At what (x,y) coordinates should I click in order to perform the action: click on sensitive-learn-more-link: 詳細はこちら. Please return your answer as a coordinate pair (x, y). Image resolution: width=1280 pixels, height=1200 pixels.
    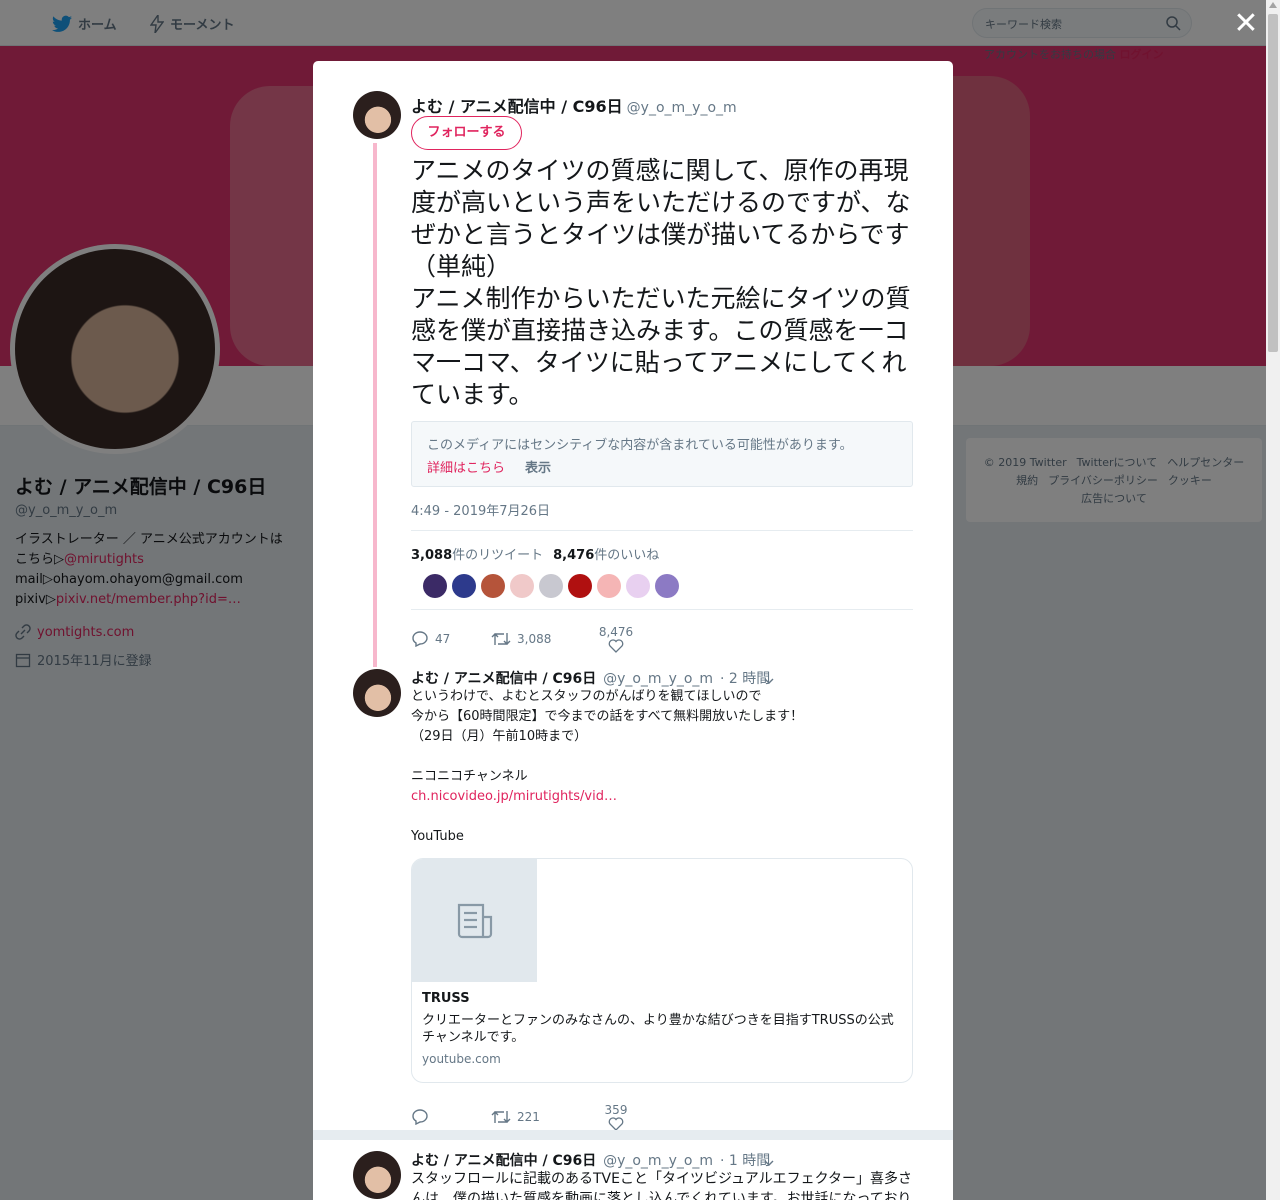
    Looking at the image, I should click on (466, 466).